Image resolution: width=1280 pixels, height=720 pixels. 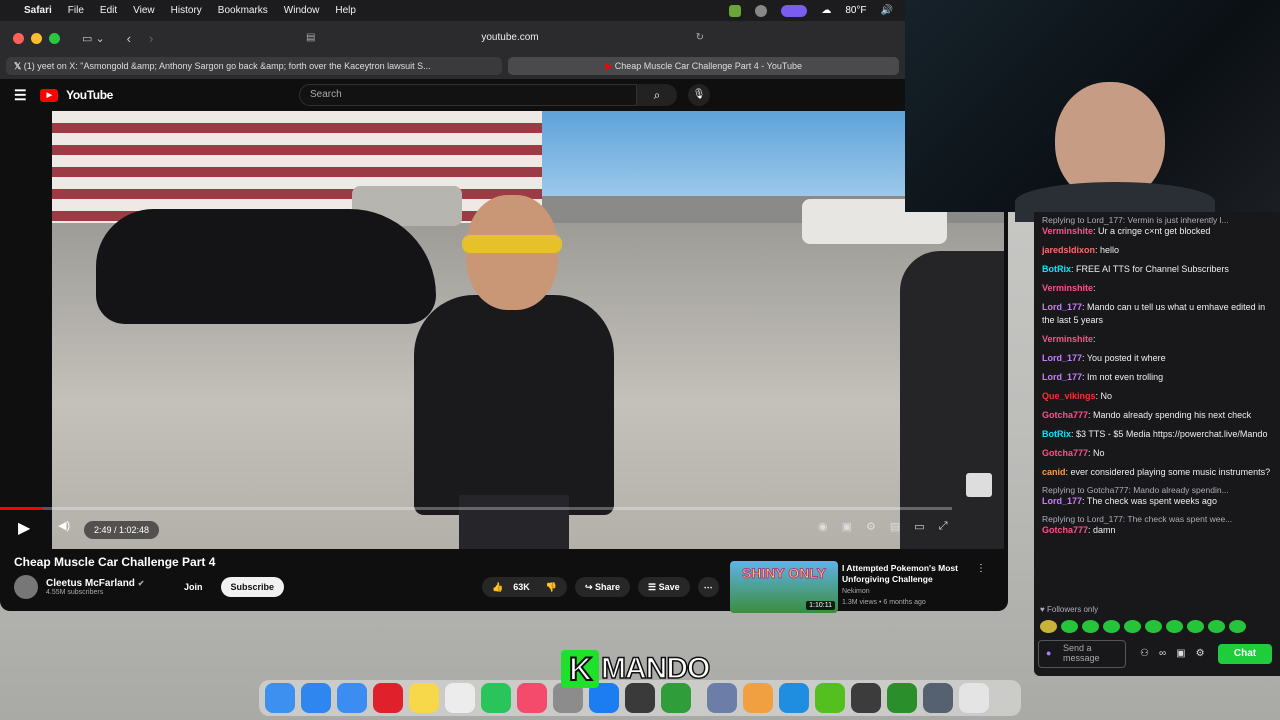 I want to click on volume-button: ◀), so click(x=64, y=525).